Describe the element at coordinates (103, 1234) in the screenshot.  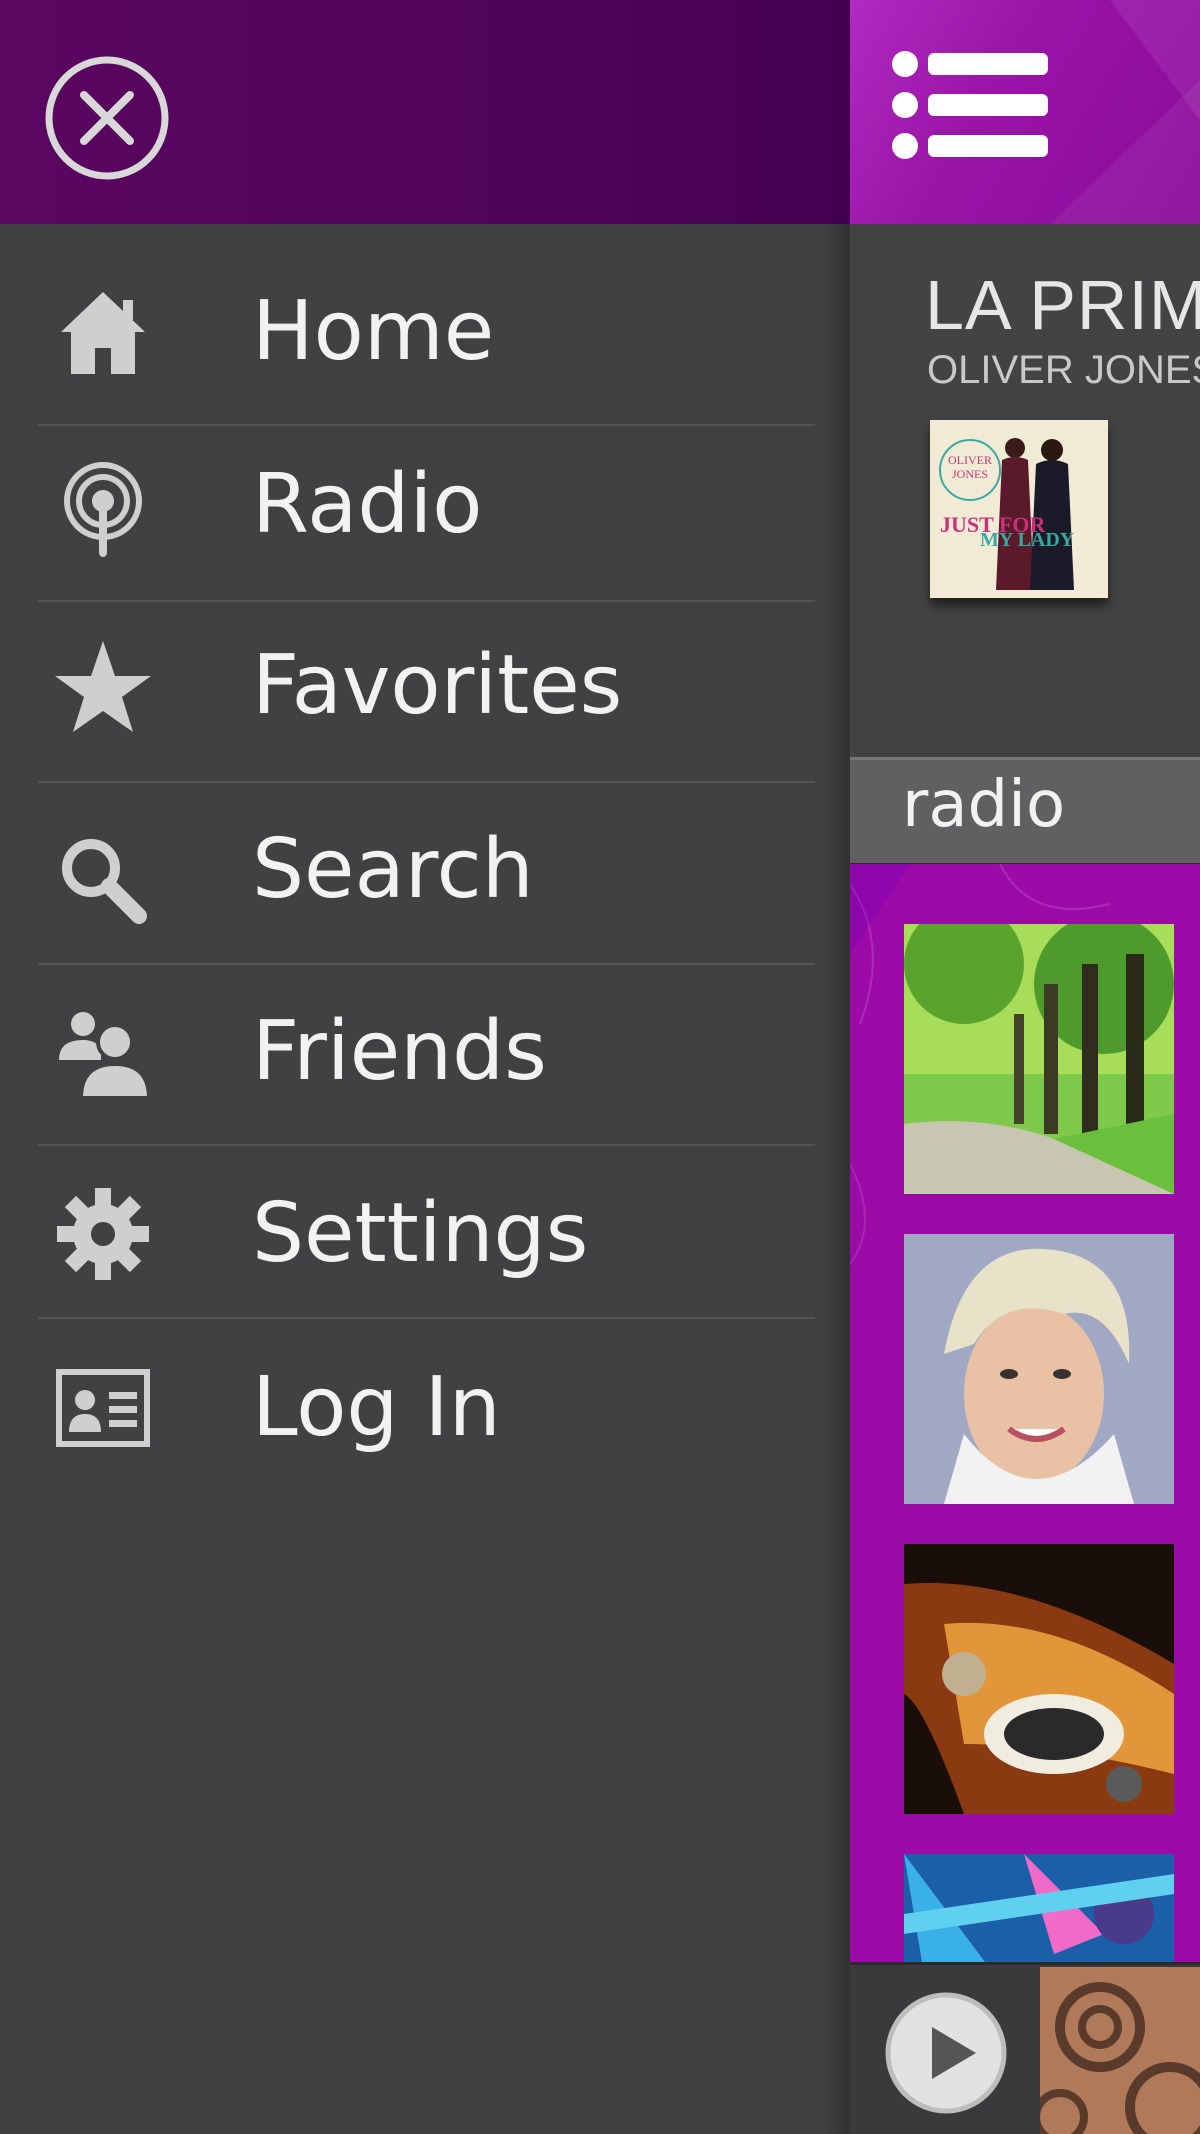
I see `gear-icon` at that location.